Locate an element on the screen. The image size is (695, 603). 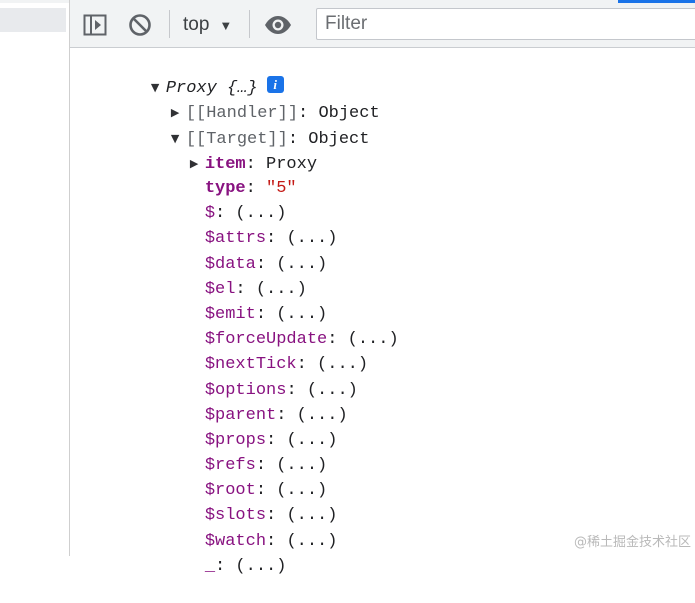
property-row-getter: $: (...) is located at coordinates (225, 200).